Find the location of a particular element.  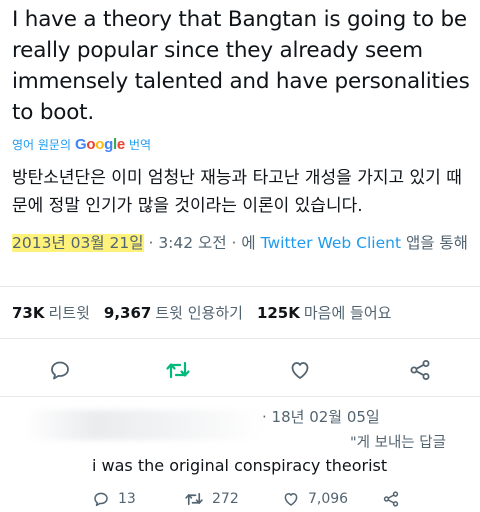

reply-share-button is located at coordinates (391, 499).